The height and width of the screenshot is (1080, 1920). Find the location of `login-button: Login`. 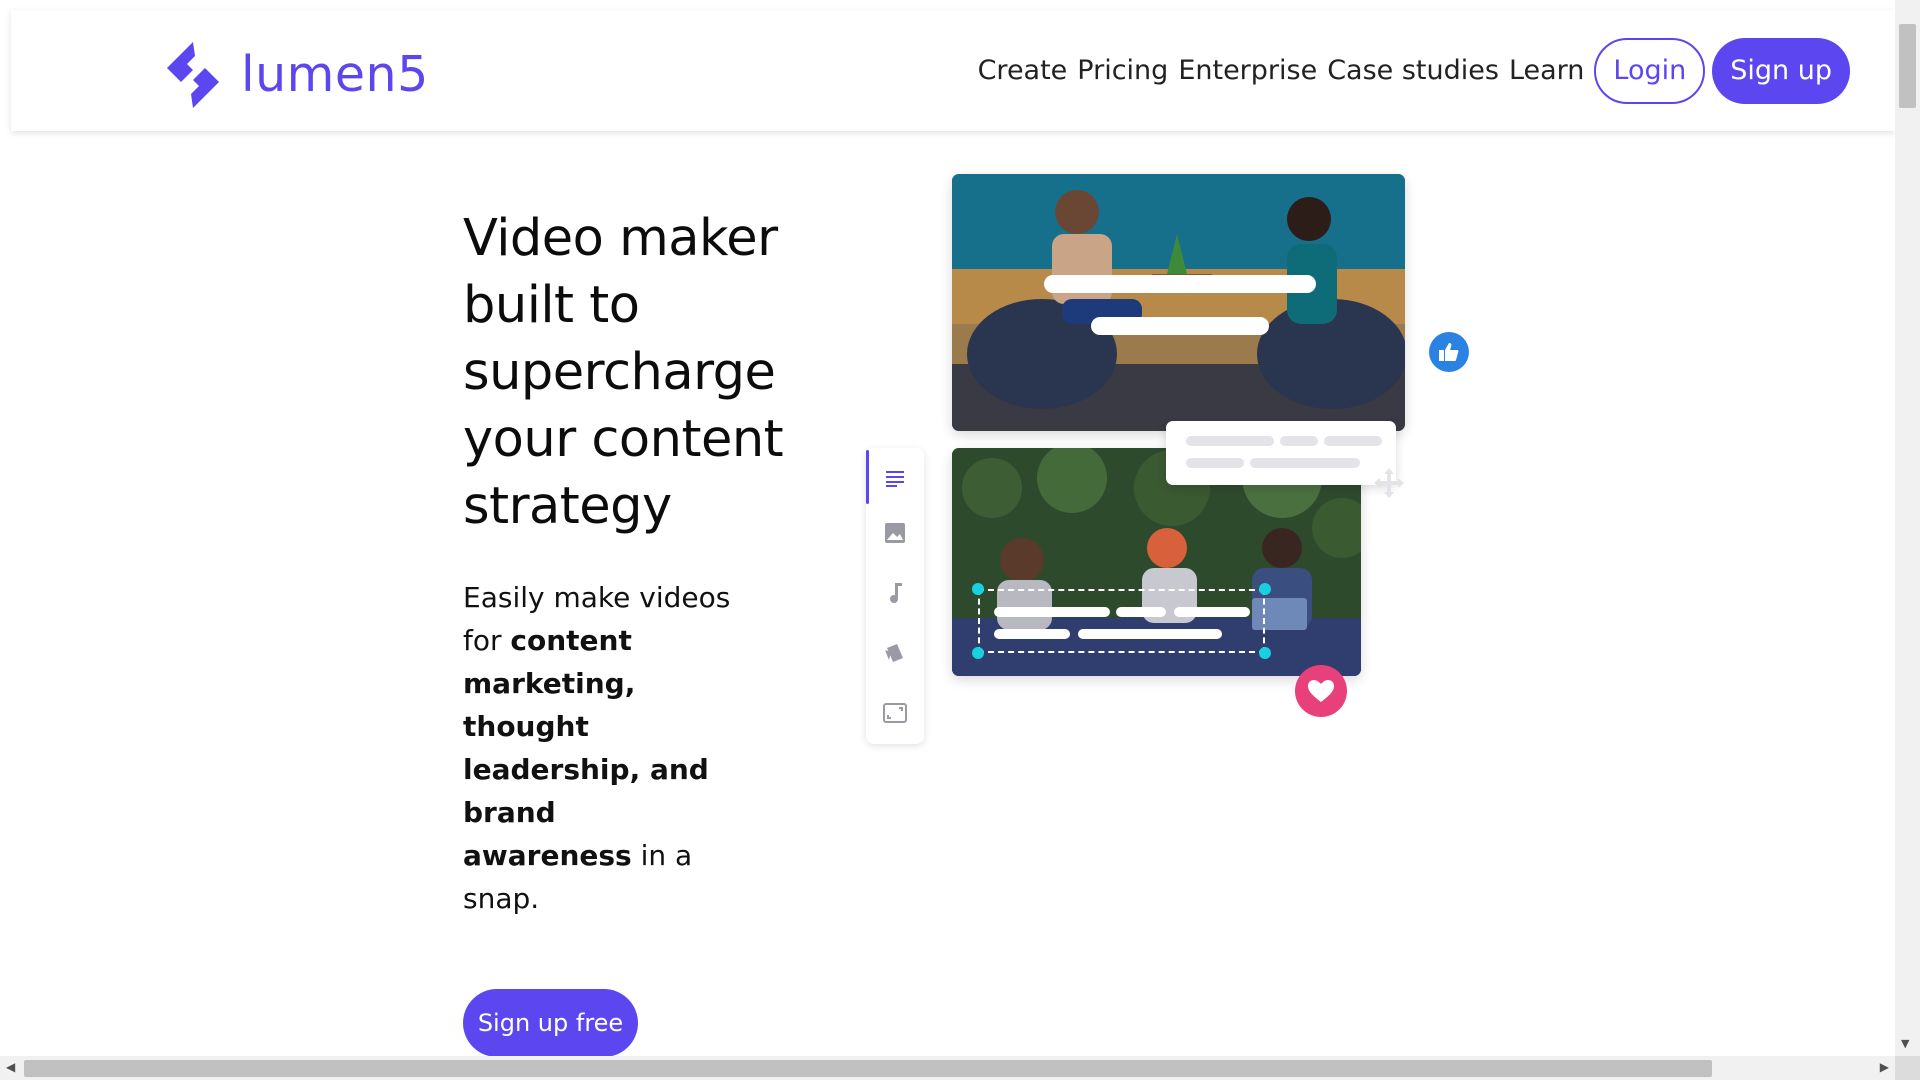

login-button: Login is located at coordinates (1650, 70).